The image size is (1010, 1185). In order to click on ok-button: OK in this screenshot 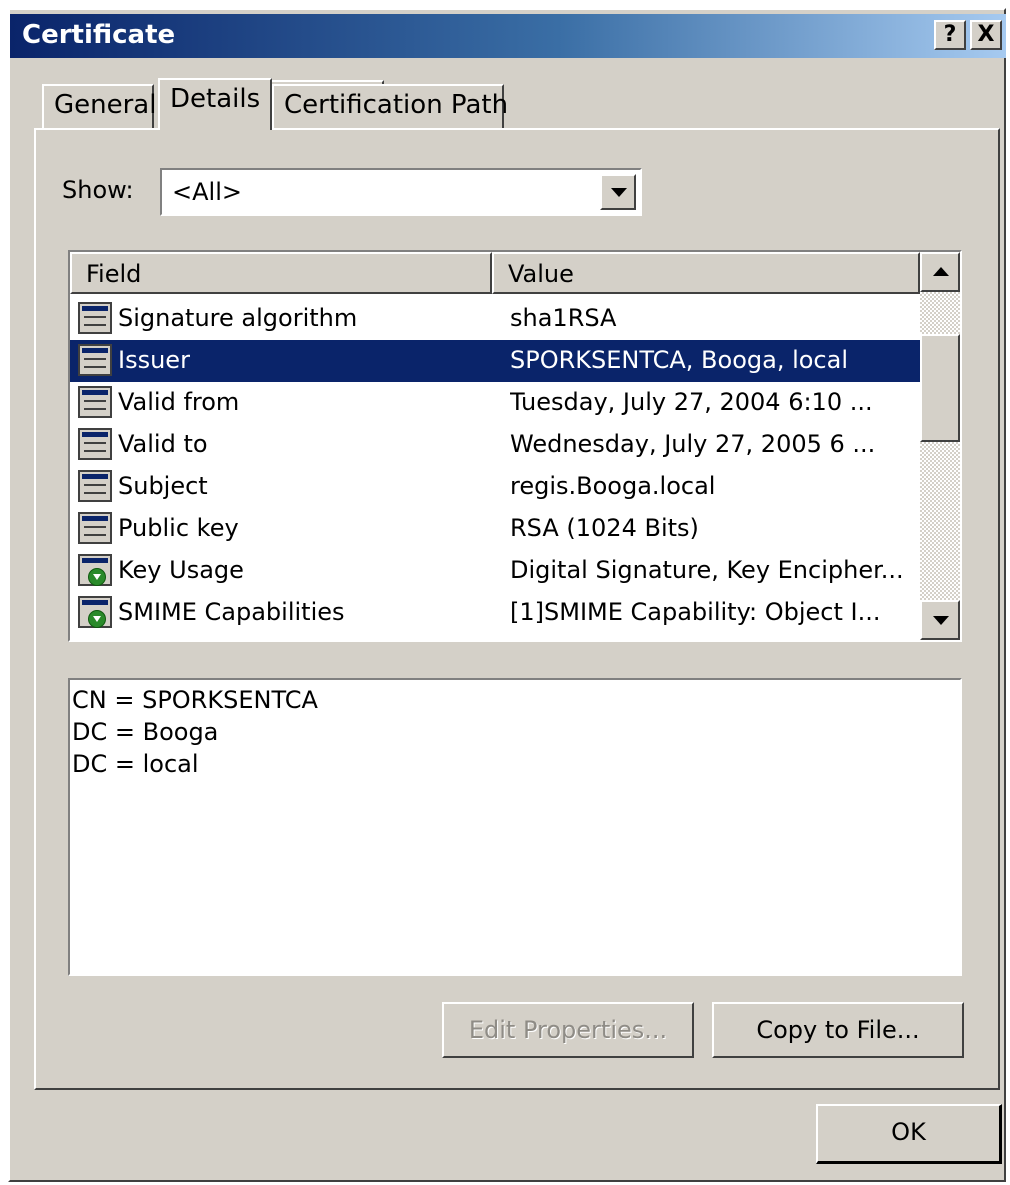, I will do `click(909, 1134)`.